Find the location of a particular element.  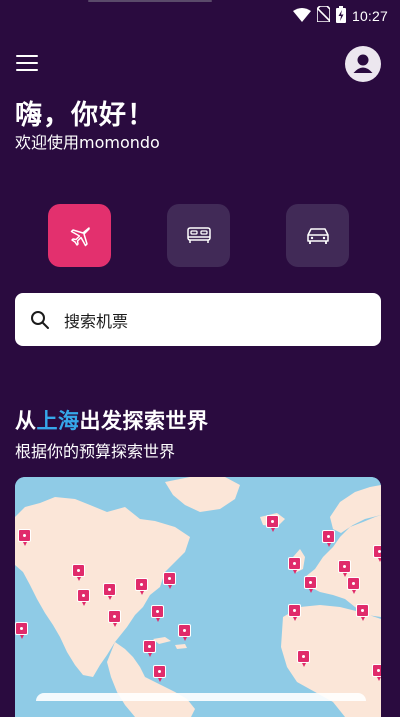

no-sim-icon is located at coordinates (323, 15).